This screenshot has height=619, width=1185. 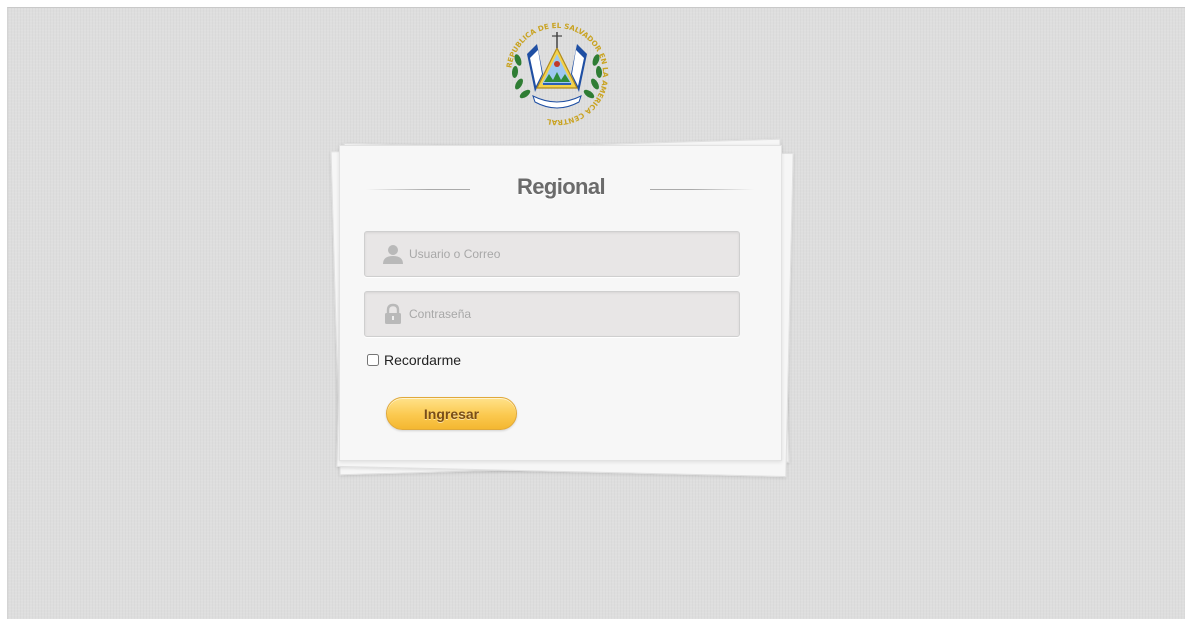 What do you see at coordinates (422, 360) in the screenshot?
I see `remember-me-label: Recordarme` at bounding box center [422, 360].